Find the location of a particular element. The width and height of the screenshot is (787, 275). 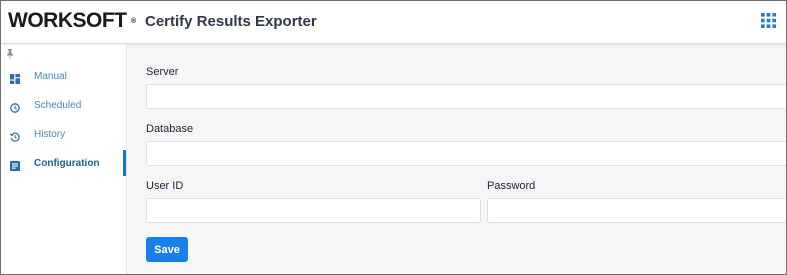

sidebar-item-label: Scheduled is located at coordinates (58, 105).